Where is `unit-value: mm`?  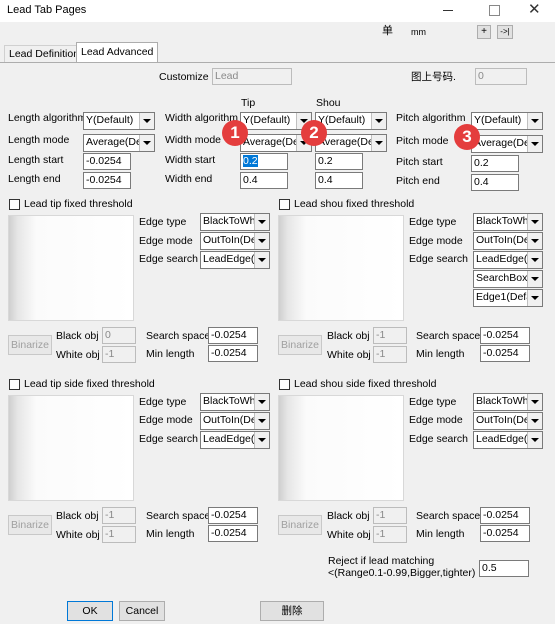
unit-value: mm is located at coordinates (418, 32).